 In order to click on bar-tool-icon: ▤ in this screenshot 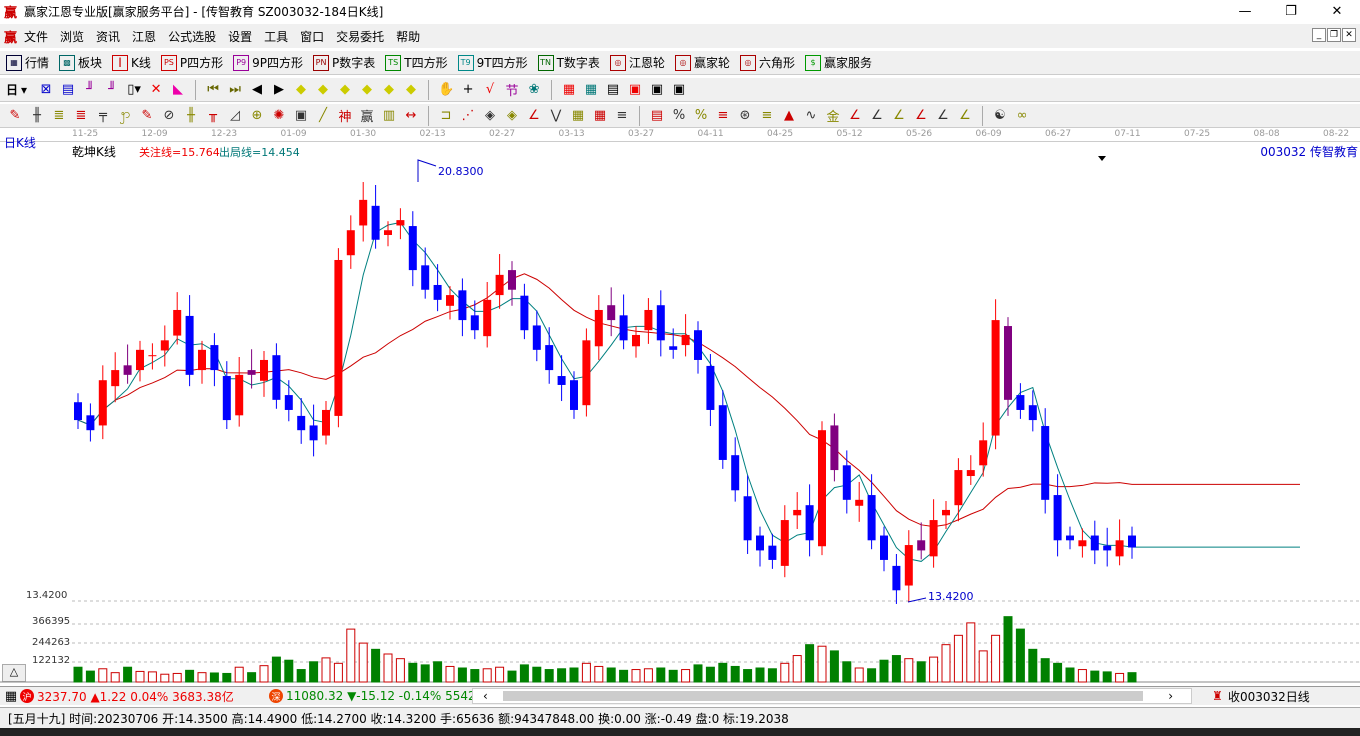, I will do `click(657, 116)`.